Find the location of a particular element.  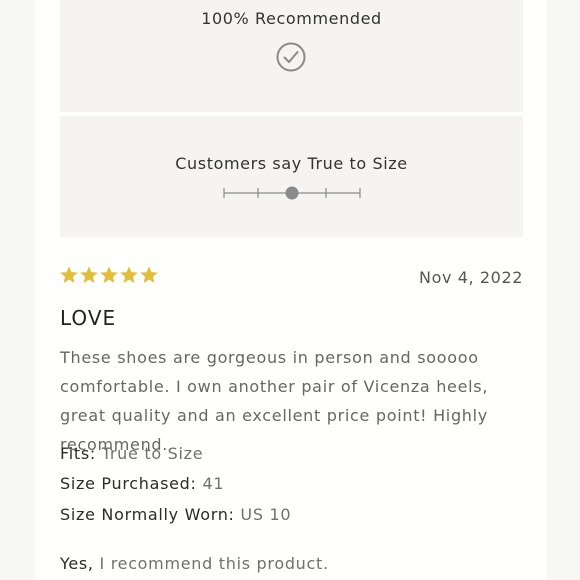

fit-scale is located at coordinates (292, 193).